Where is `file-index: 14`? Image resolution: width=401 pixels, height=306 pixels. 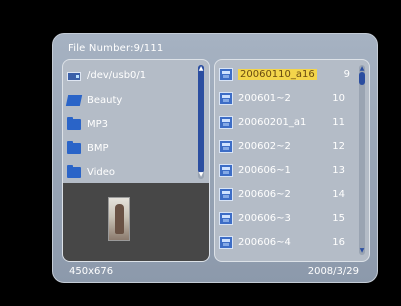
file-index: 14 is located at coordinates (338, 194).